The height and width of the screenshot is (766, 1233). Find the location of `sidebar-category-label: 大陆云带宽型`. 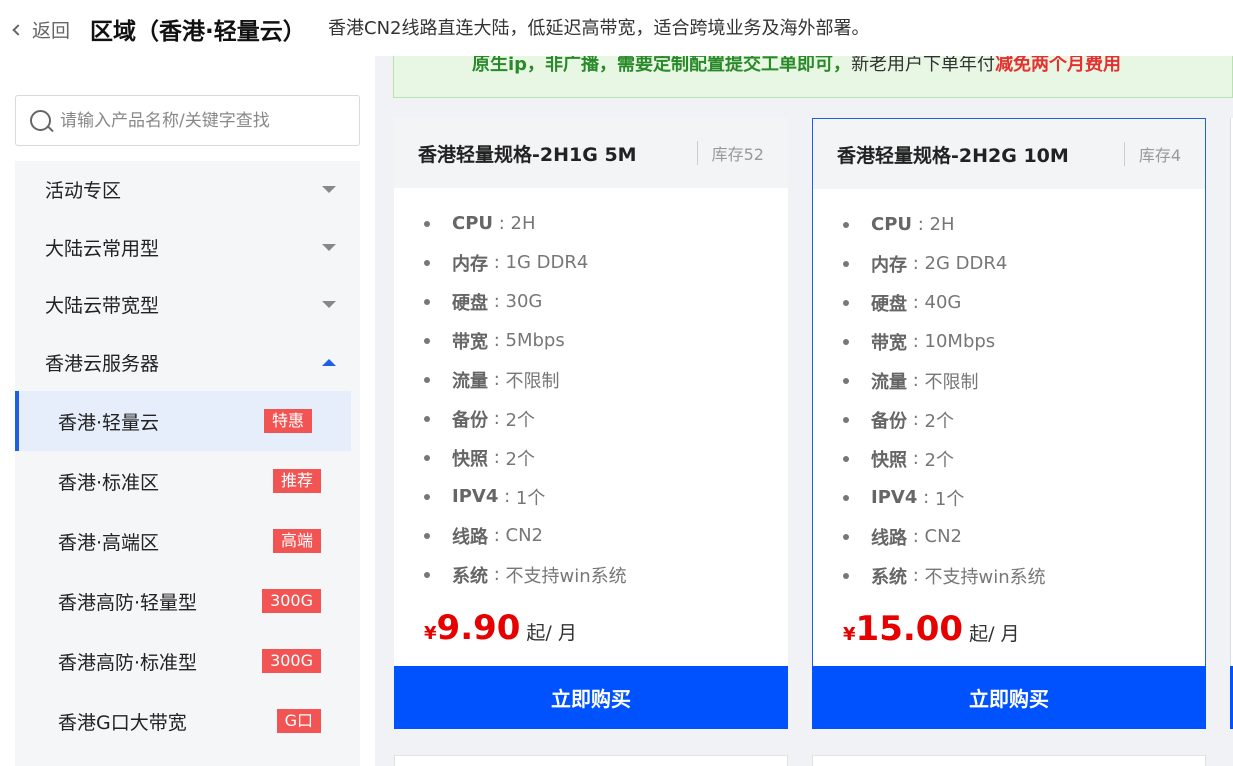

sidebar-category-label: 大陆云带宽型 is located at coordinates (102, 306).